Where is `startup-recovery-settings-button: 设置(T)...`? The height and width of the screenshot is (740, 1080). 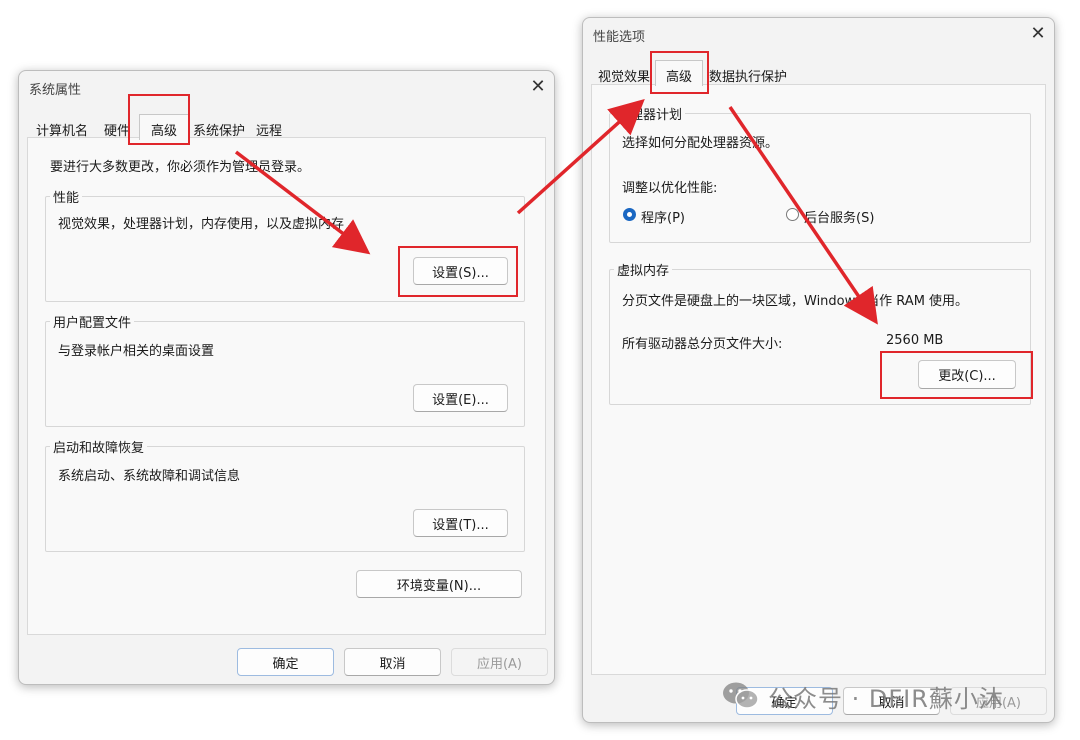
startup-recovery-settings-button: 设置(T)... is located at coordinates (460, 523).